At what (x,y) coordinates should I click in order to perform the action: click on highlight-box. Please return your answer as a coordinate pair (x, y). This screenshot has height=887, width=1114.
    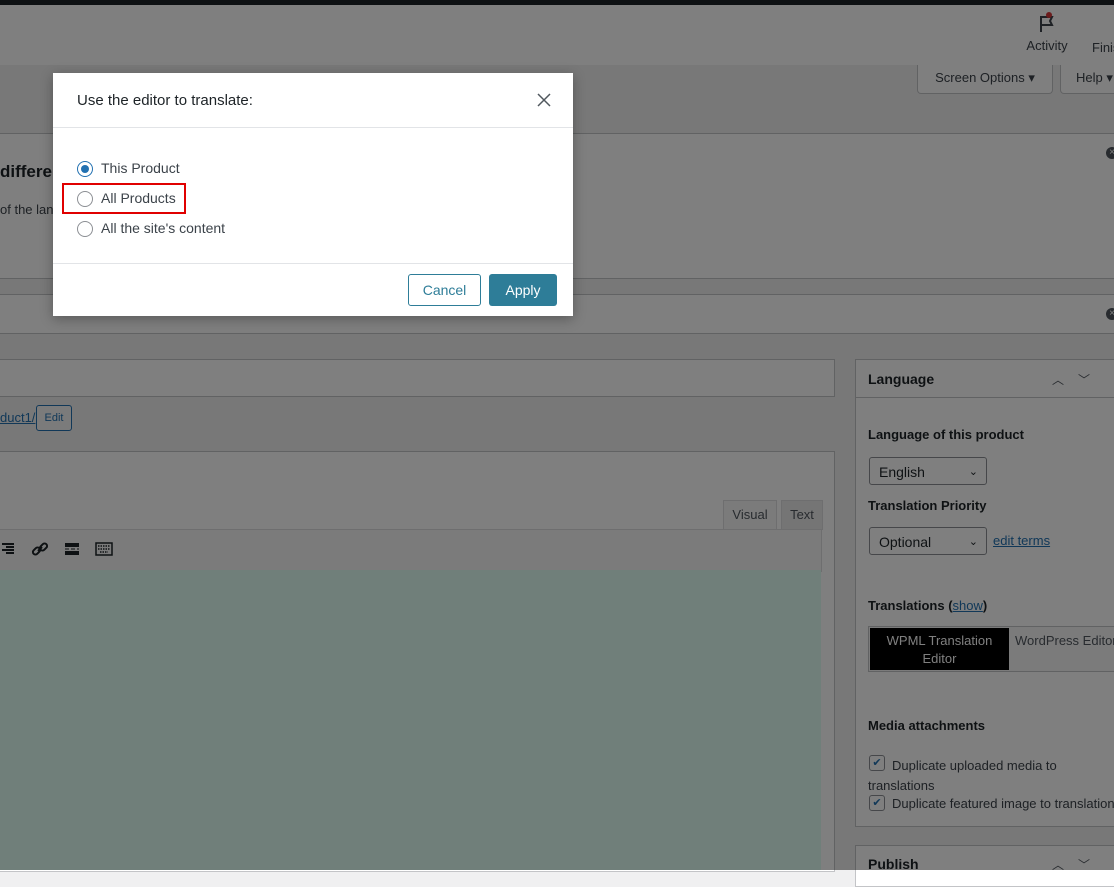
    Looking at the image, I should click on (124, 198).